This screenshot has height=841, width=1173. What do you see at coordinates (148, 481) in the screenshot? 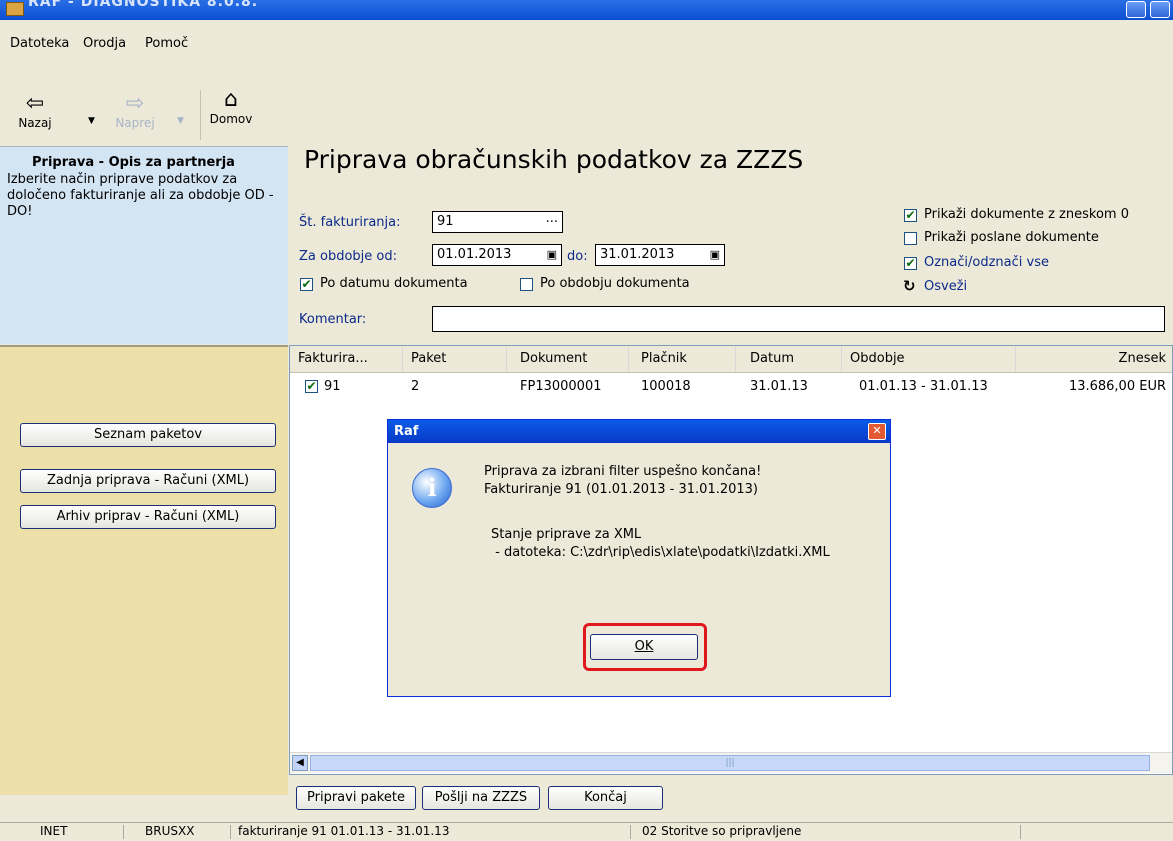
I see `last-preparation-button: Zadnja priprava - Računi (XML)` at bounding box center [148, 481].